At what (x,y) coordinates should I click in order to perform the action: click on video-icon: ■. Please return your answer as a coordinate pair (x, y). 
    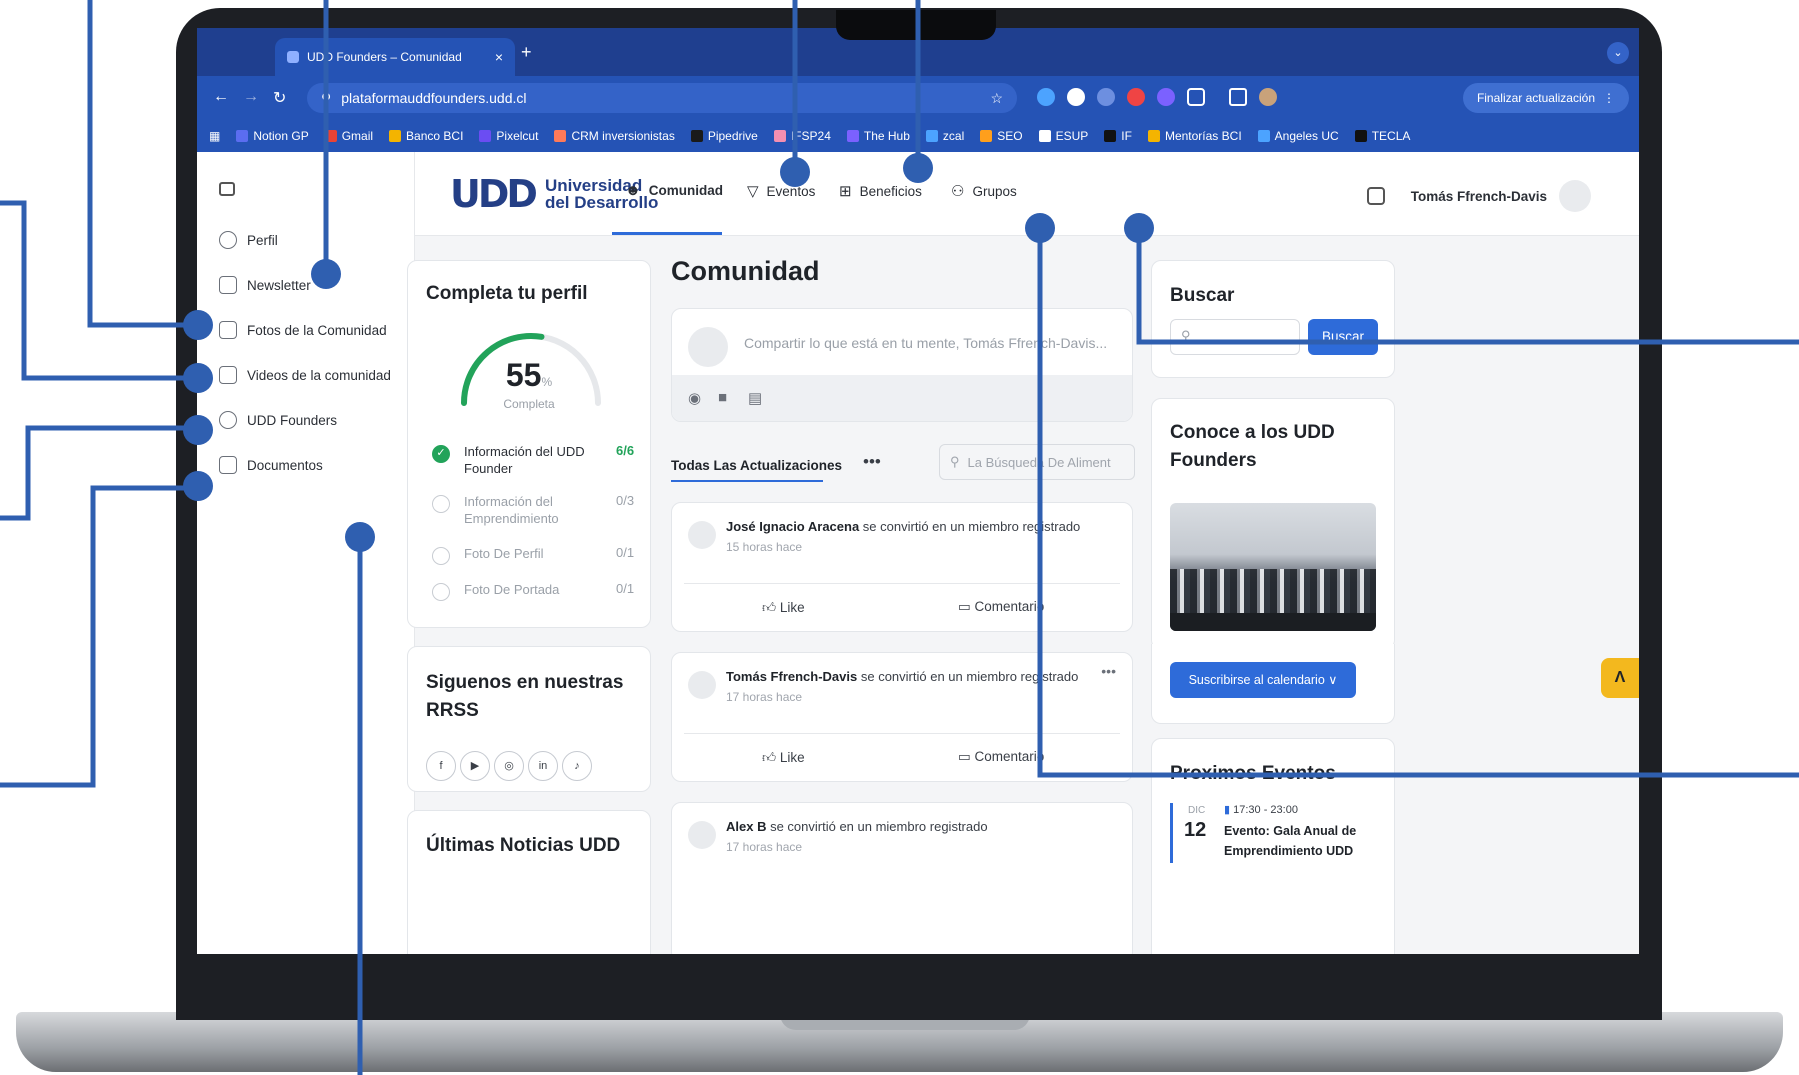
    Looking at the image, I should click on (722, 397).